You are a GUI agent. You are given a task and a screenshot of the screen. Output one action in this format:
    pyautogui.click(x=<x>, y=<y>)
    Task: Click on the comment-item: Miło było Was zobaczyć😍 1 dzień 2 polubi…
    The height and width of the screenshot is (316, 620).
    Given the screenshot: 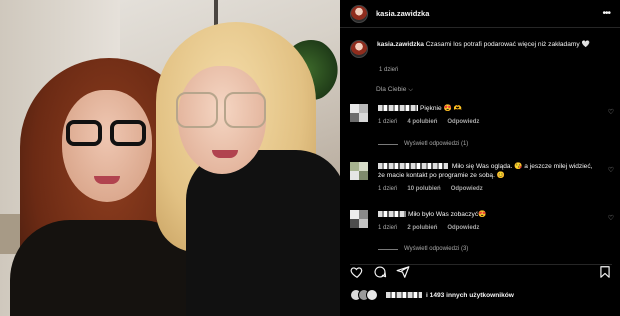 What is the action you would take?
    pyautogui.click(x=483, y=220)
    